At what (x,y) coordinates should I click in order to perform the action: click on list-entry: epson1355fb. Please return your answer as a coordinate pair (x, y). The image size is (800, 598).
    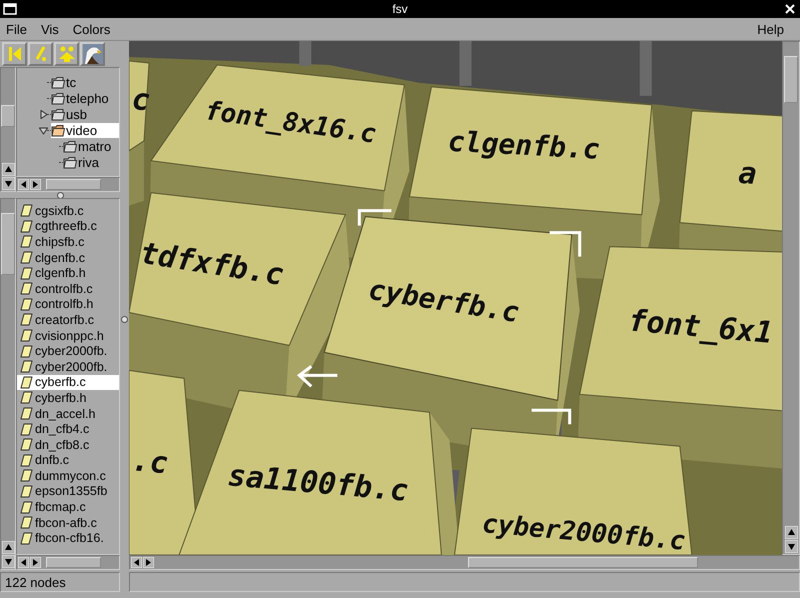
    Looking at the image, I should click on (68, 492).